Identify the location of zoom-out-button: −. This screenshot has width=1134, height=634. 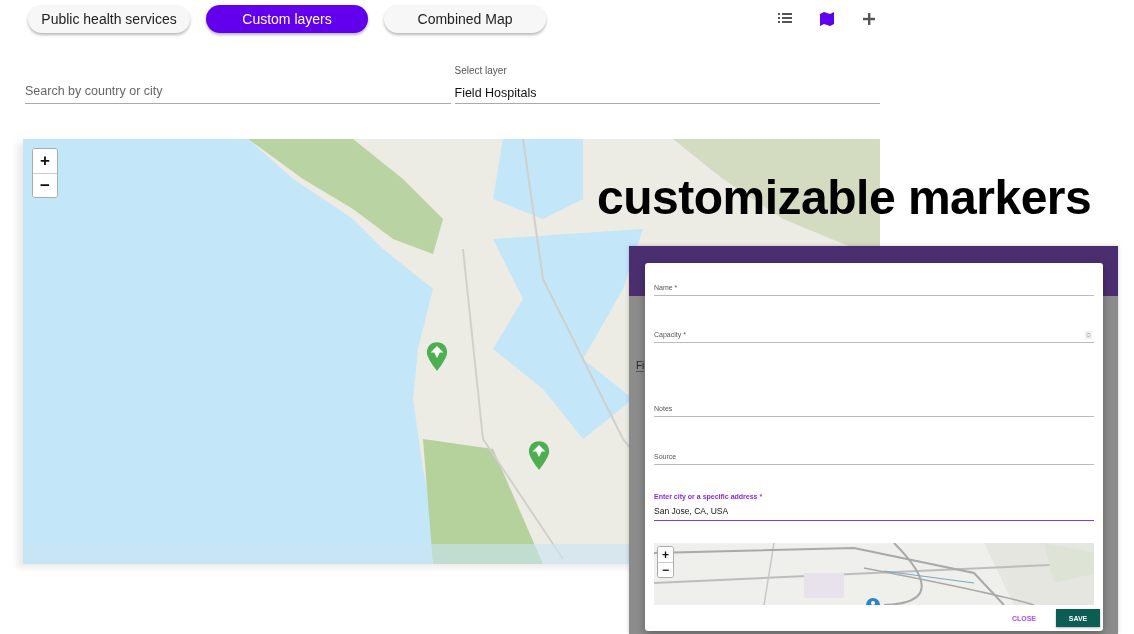
(665, 569).